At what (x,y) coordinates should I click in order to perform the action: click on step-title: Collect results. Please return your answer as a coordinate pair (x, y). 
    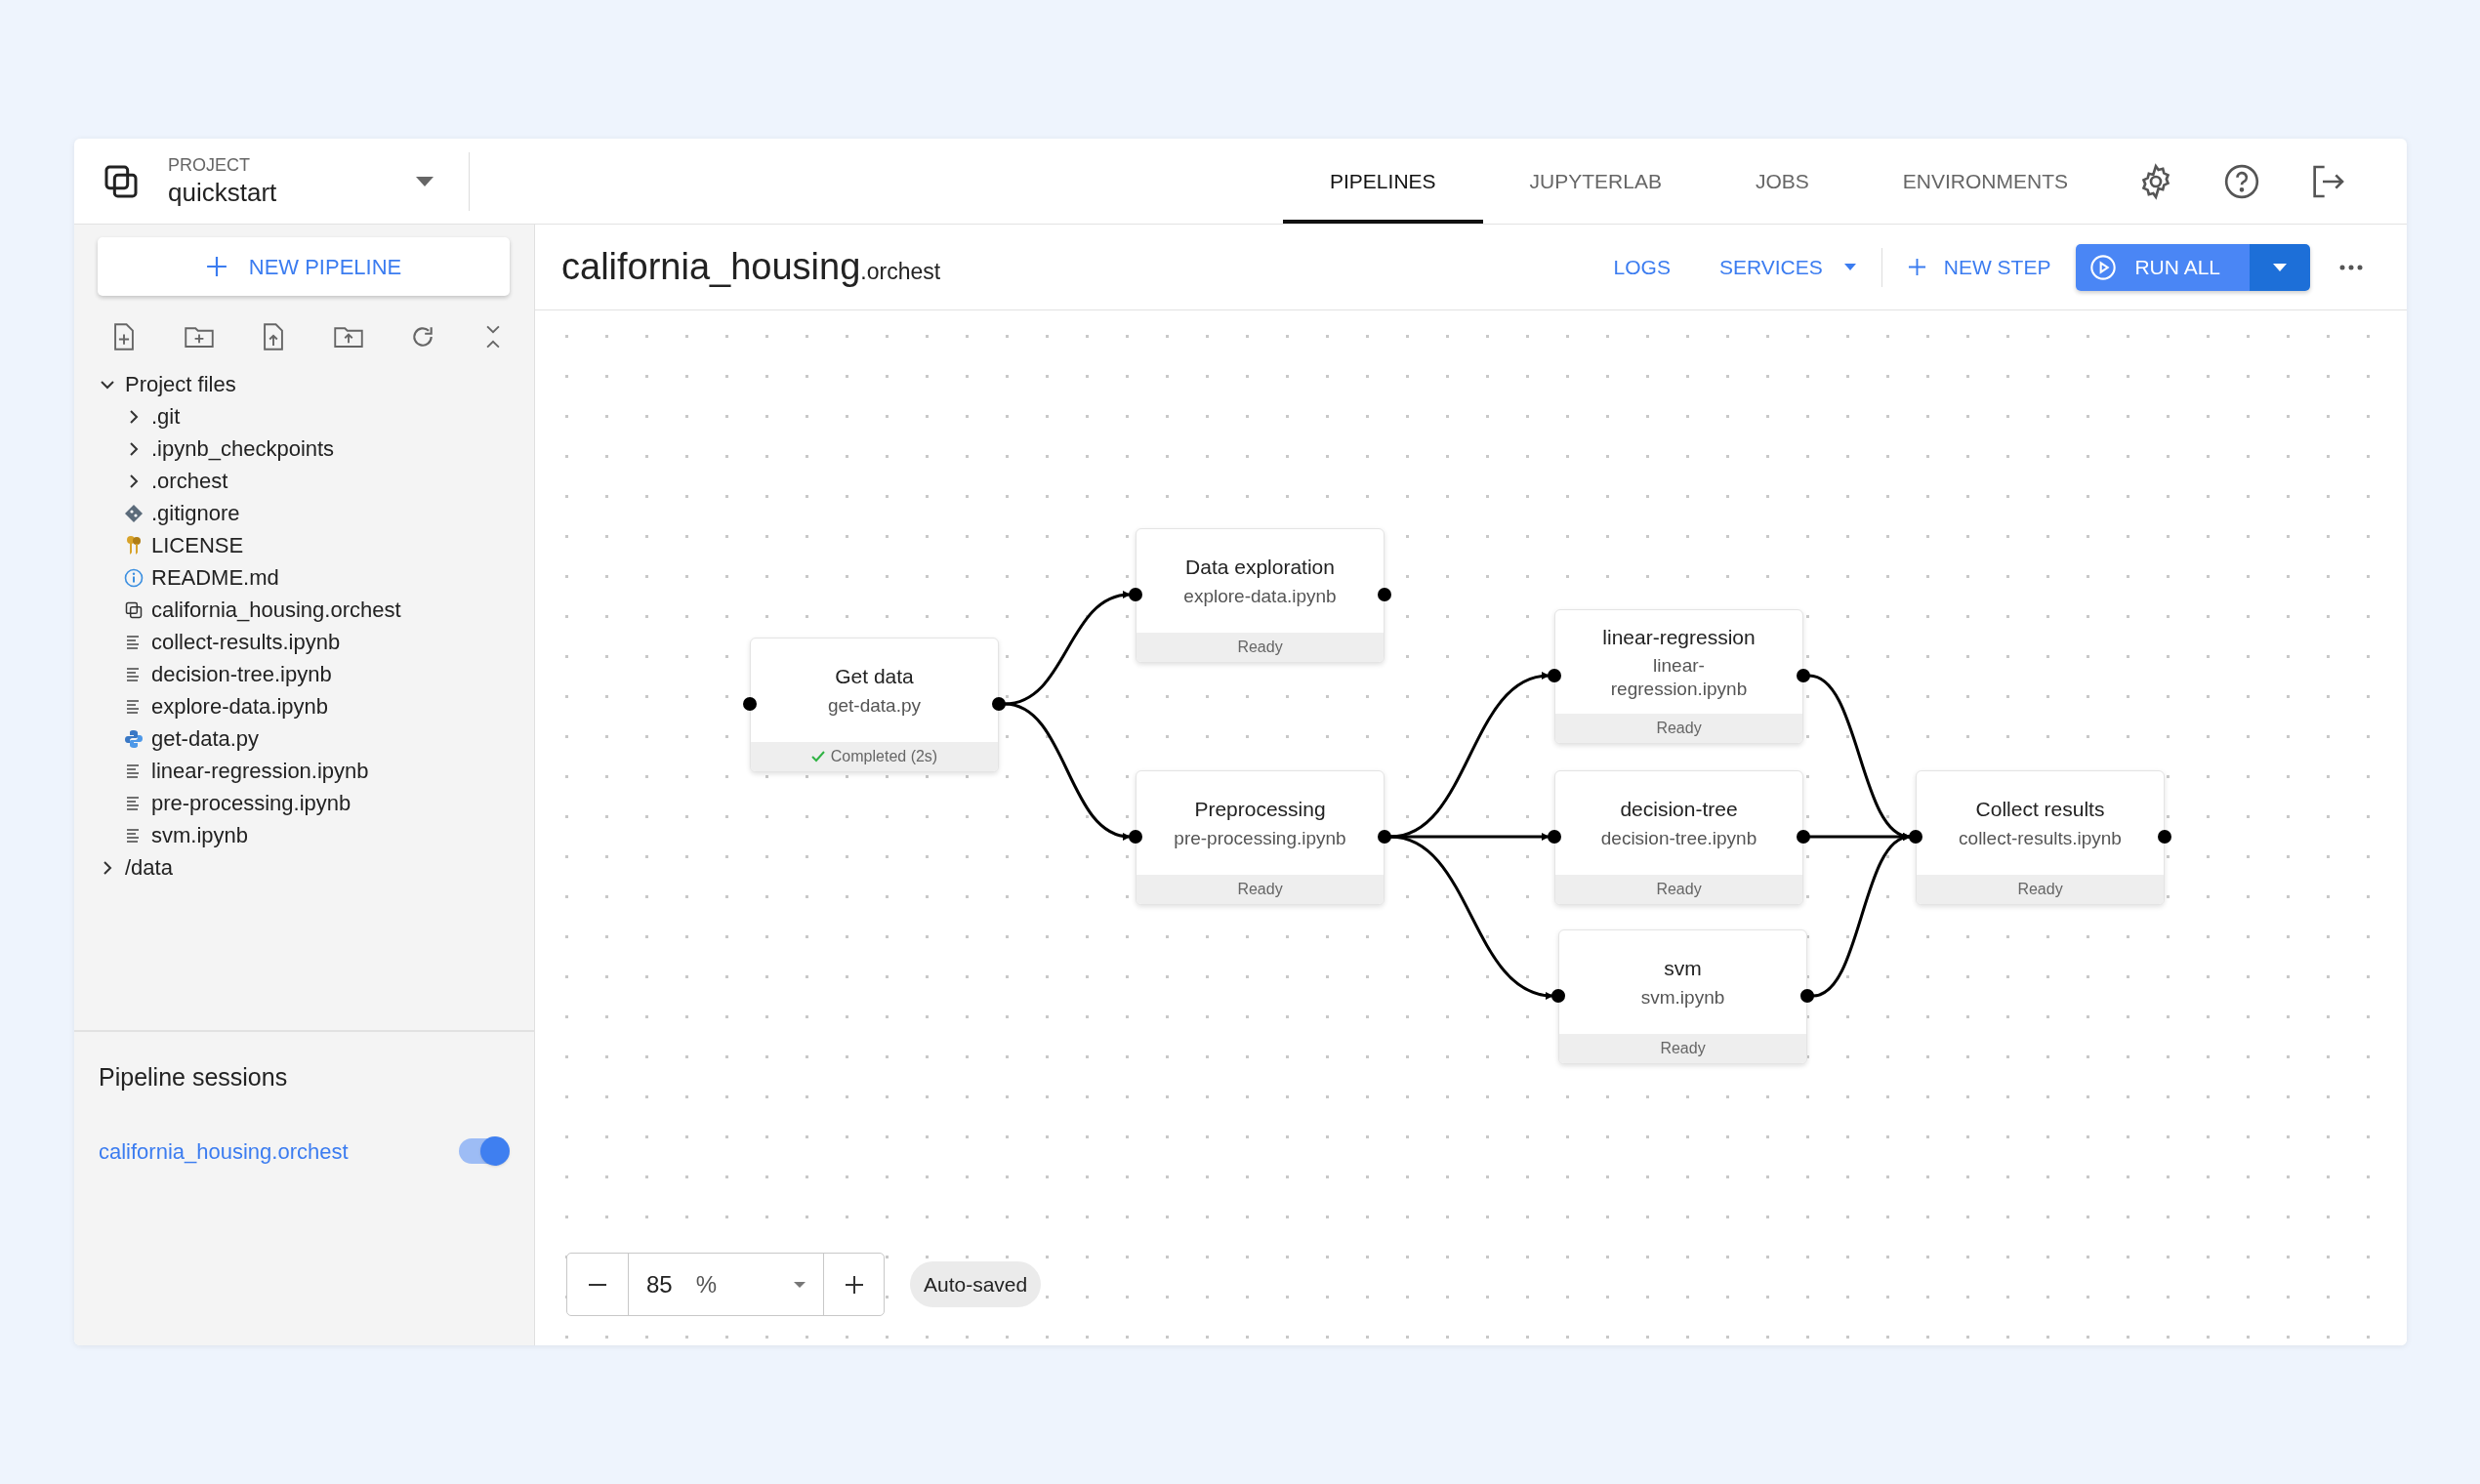
    Looking at the image, I should click on (2040, 810).